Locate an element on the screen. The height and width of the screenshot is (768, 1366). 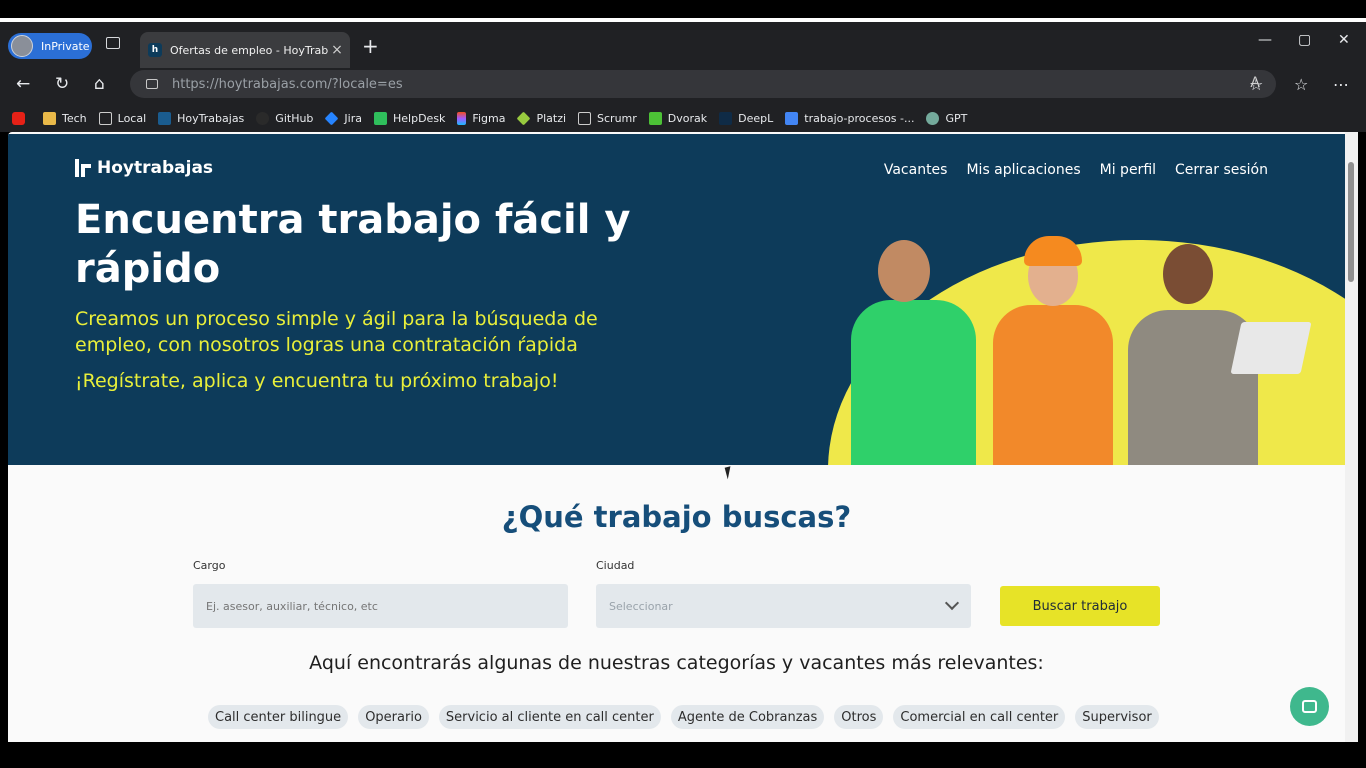
bookmark-hoytrabajas: HoyTrabajas is located at coordinates (201, 118).